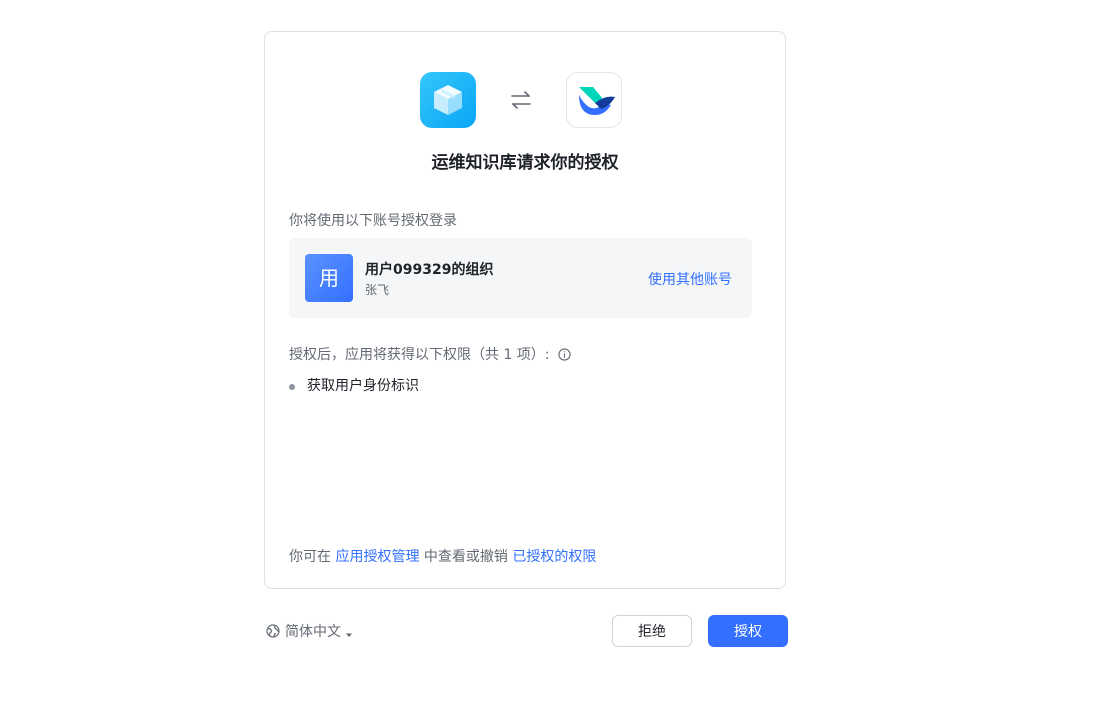  Describe the element at coordinates (273, 631) in the screenshot. I see `globe-icon` at that location.